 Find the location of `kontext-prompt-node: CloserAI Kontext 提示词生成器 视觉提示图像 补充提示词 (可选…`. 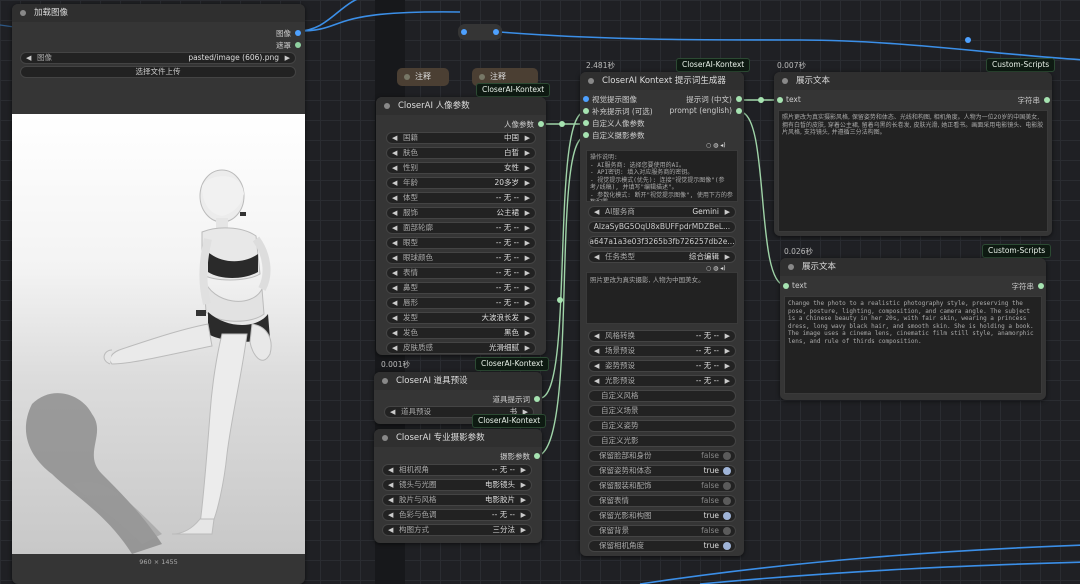

kontext-prompt-node: CloserAI Kontext 提示词生成器 视觉提示图像 补充提示词 (可选… is located at coordinates (662, 314).